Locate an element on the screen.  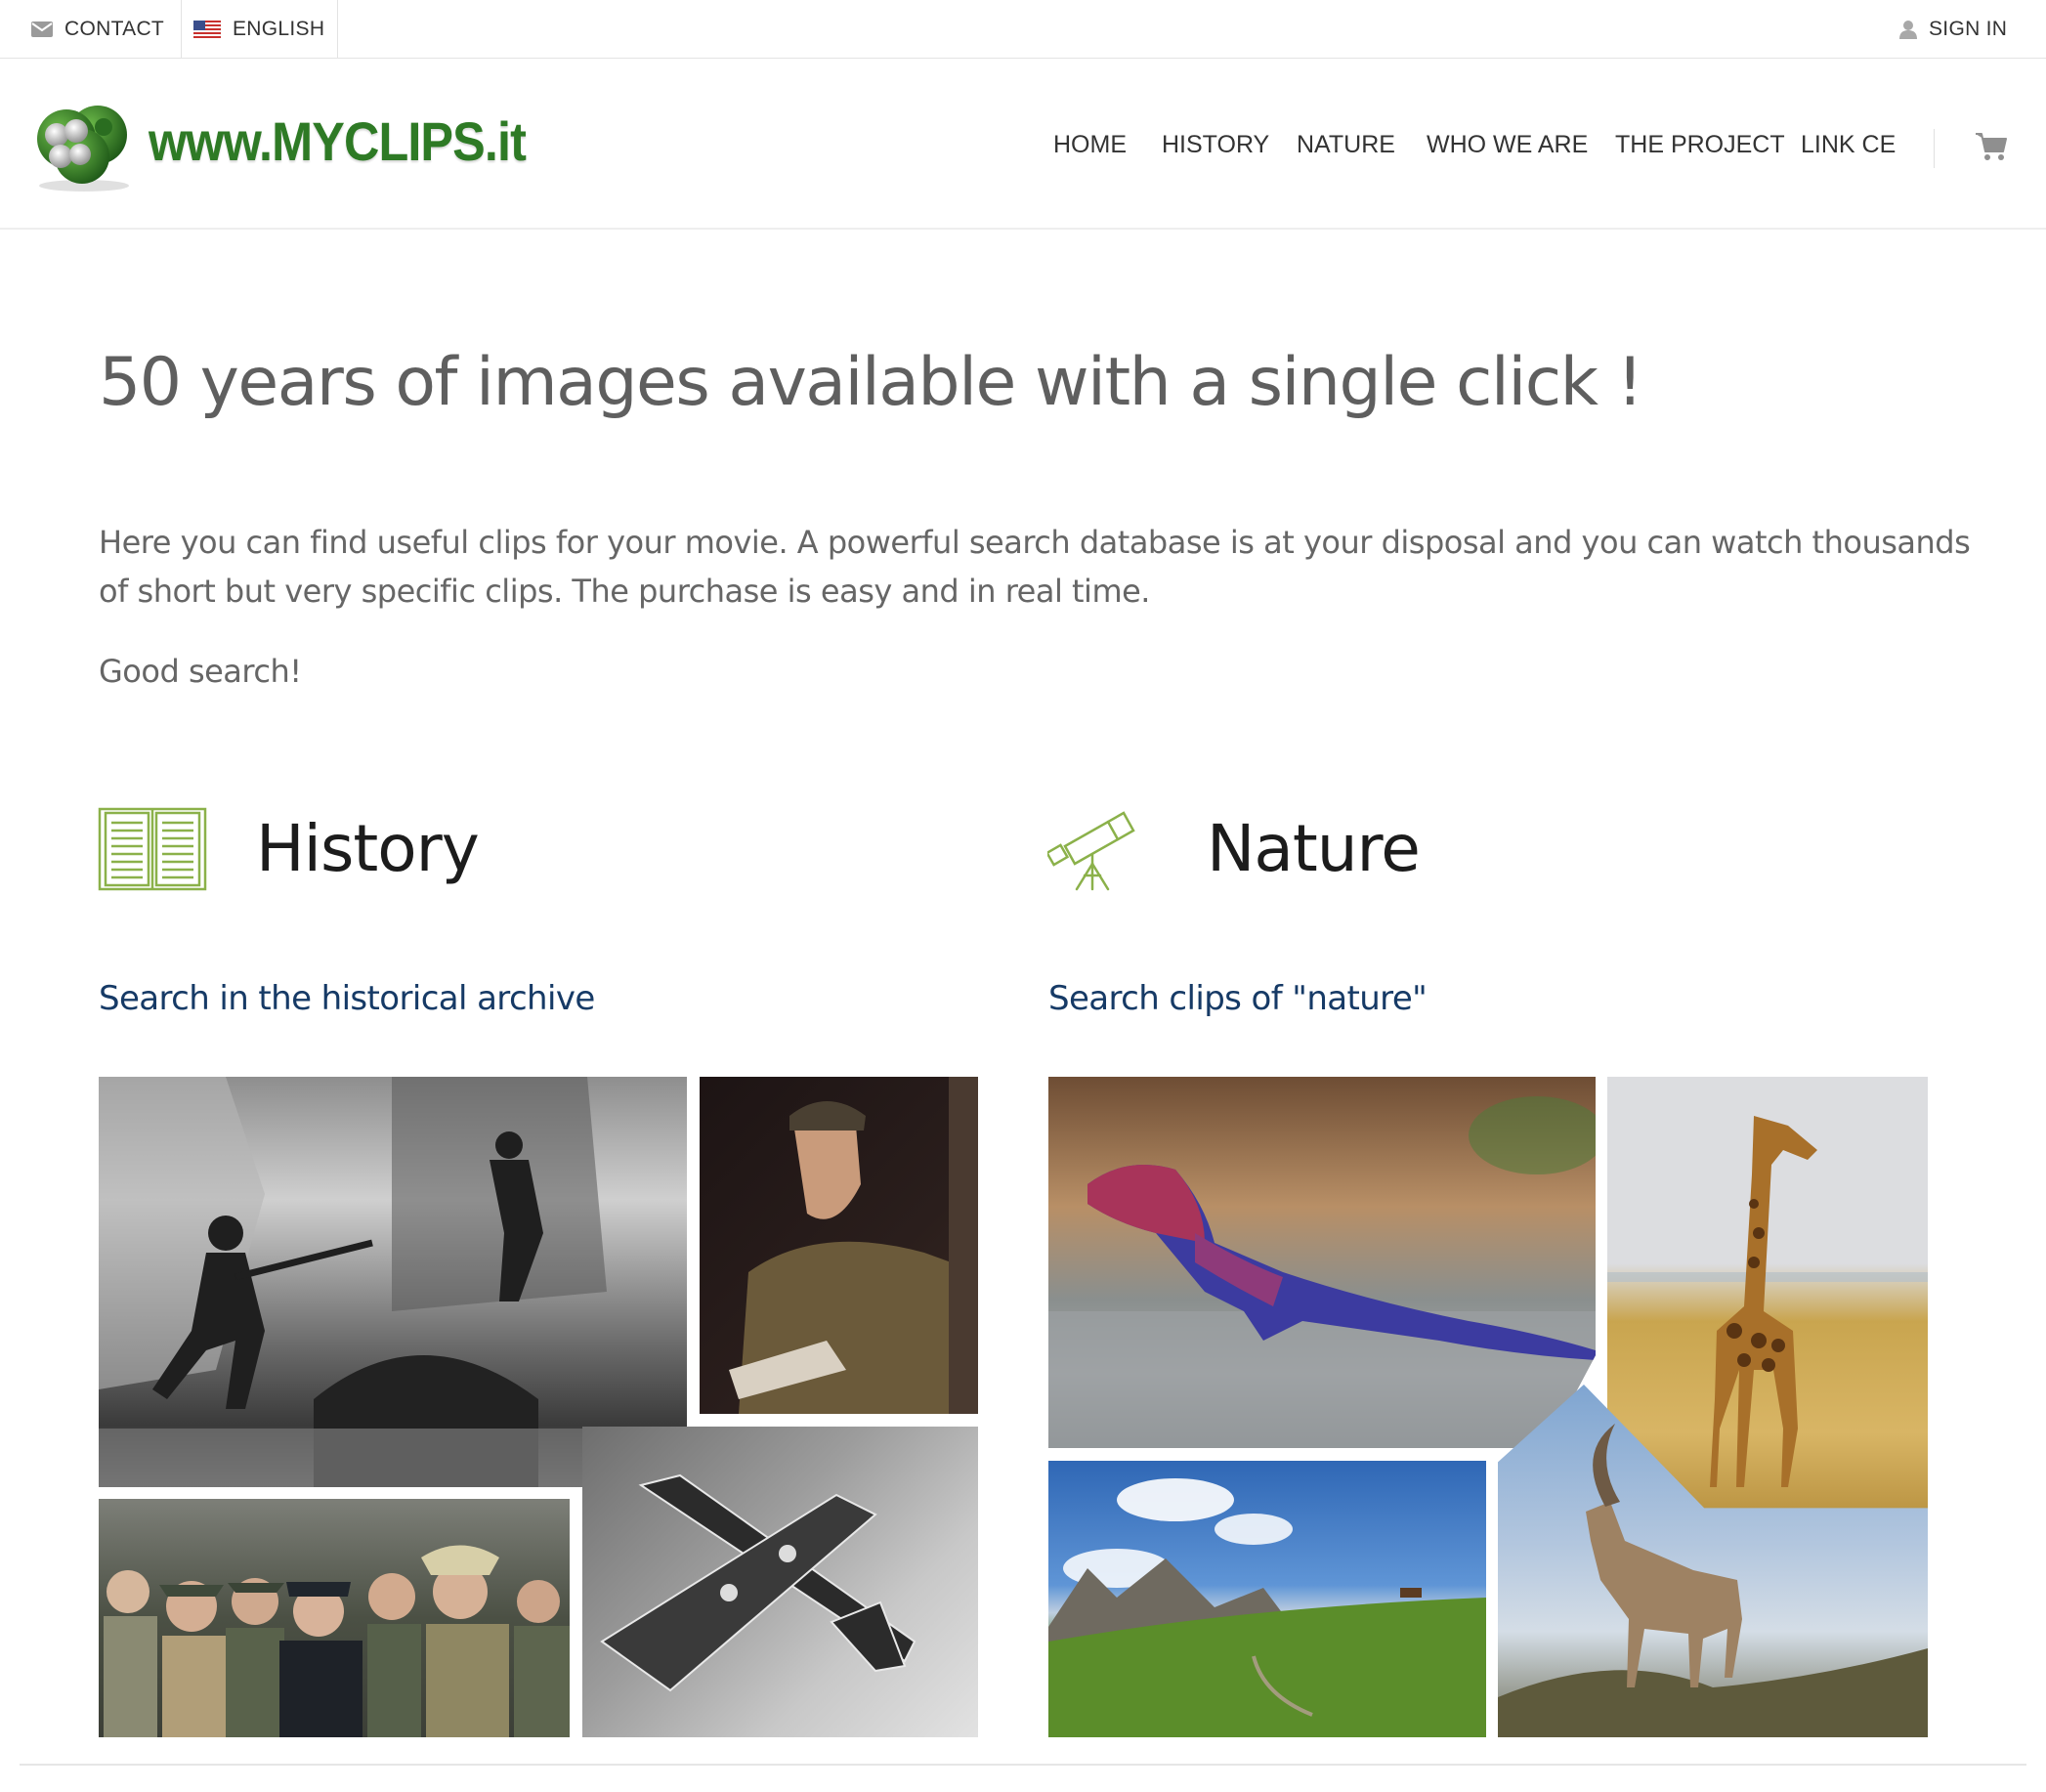
contact-link: CONTACT is located at coordinates (97, 29).